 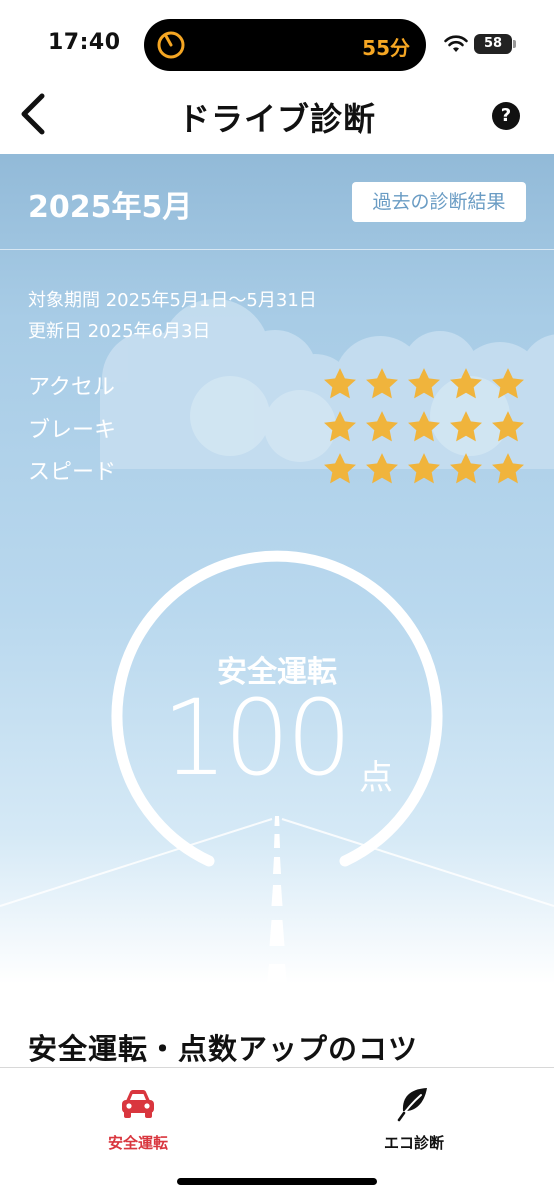 What do you see at coordinates (456, 43) in the screenshot?
I see `wifi-icon` at bounding box center [456, 43].